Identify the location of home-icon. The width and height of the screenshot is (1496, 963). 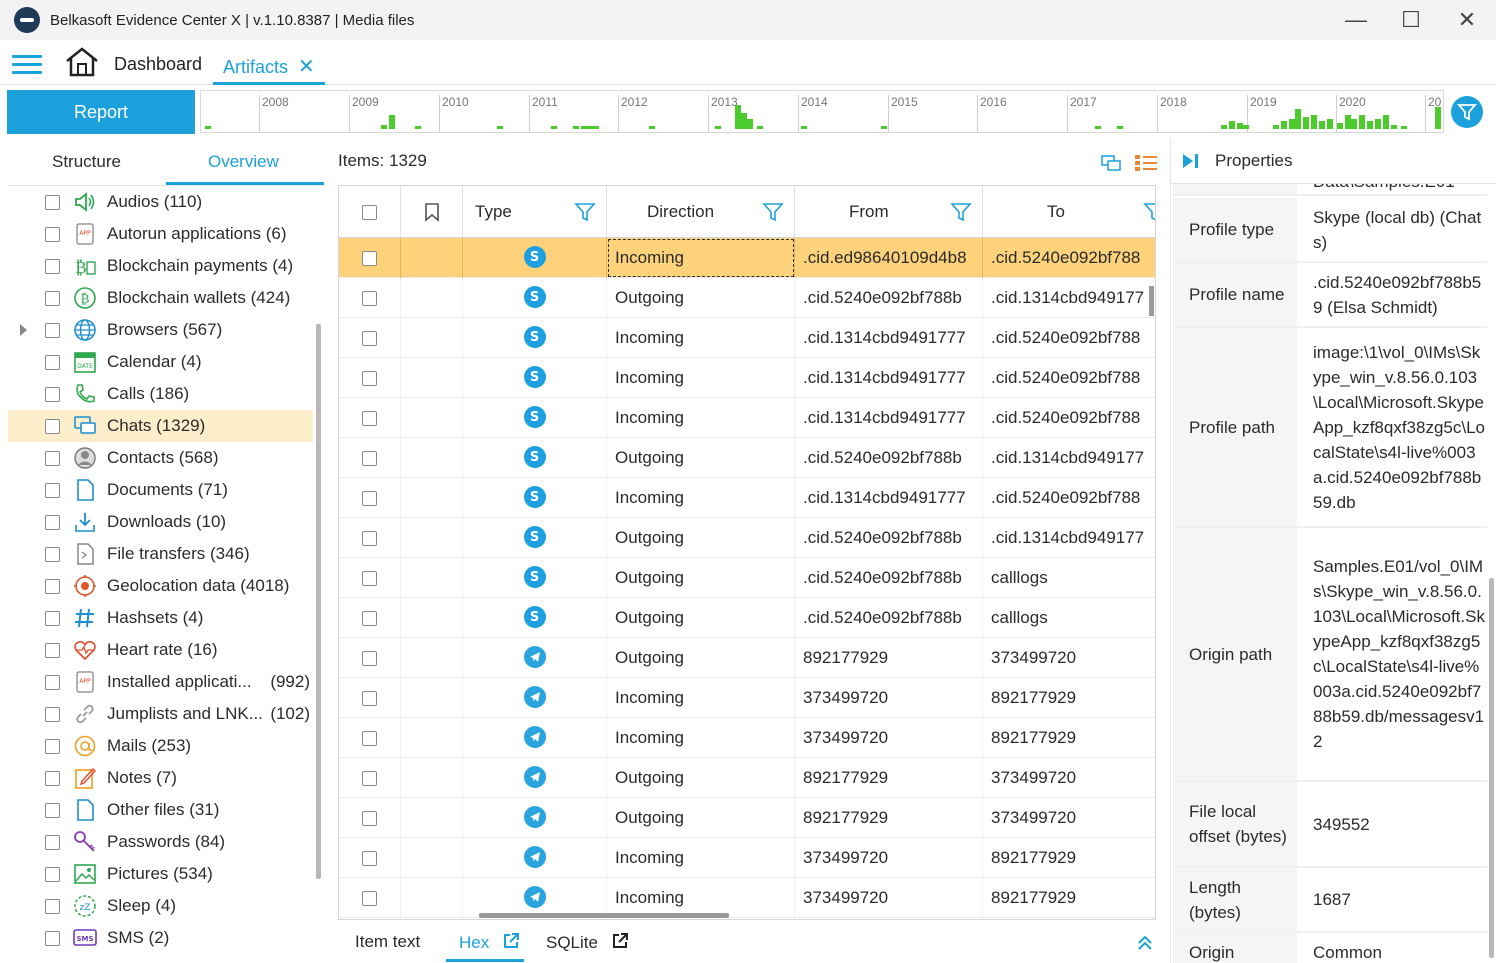
(82, 62).